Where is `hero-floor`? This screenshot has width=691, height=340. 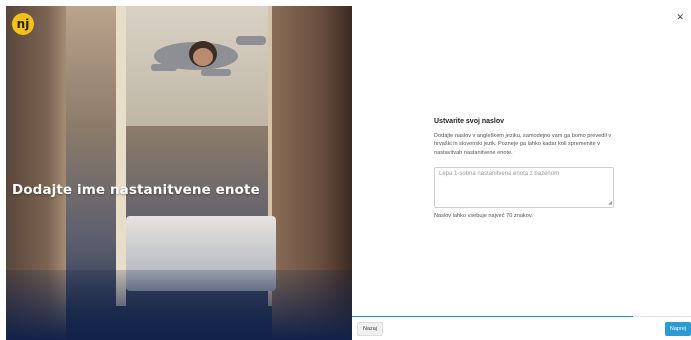
hero-floor is located at coordinates (179, 305).